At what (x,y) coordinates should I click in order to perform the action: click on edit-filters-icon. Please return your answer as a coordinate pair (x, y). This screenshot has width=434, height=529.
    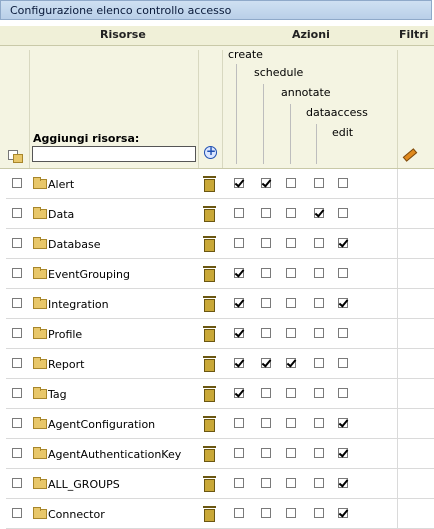
    Looking at the image, I should click on (409, 155).